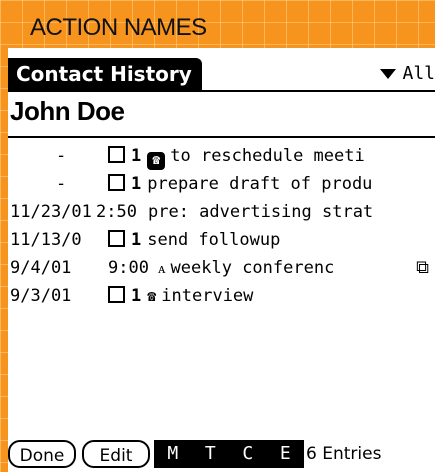 Image resolution: width=435 pixels, height=472 pixels. Describe the element at coordinates (388, 74) in the screenshot. I see `dropdown-triangle-icon` at that location.